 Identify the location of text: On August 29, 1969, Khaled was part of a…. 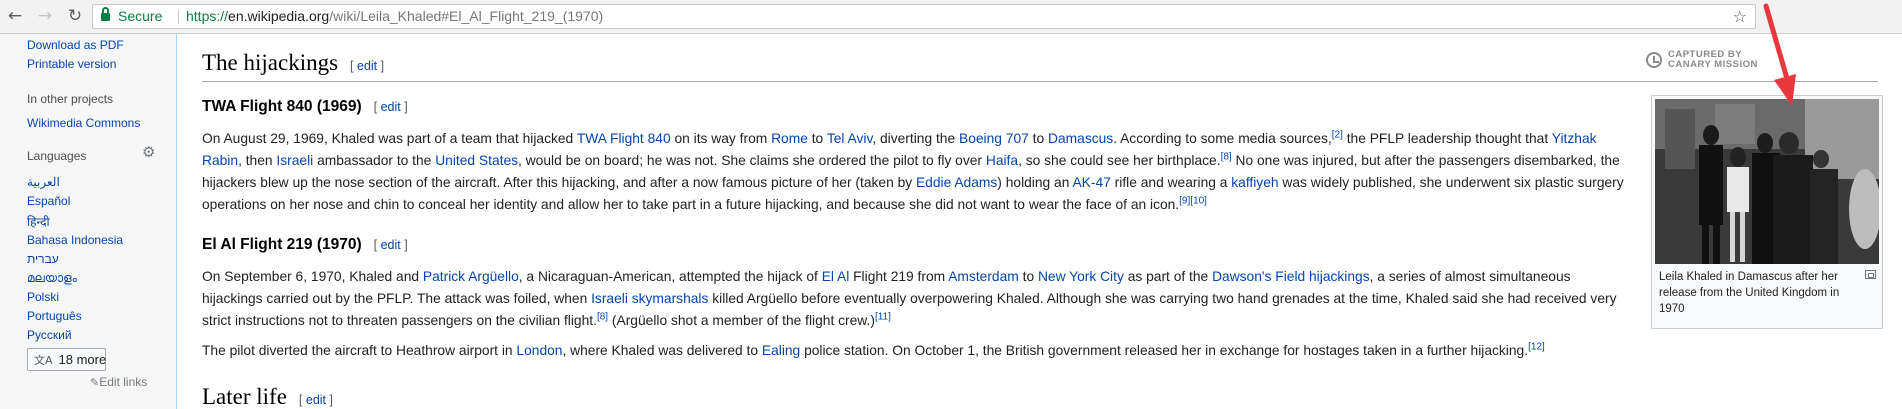
(389, 138).